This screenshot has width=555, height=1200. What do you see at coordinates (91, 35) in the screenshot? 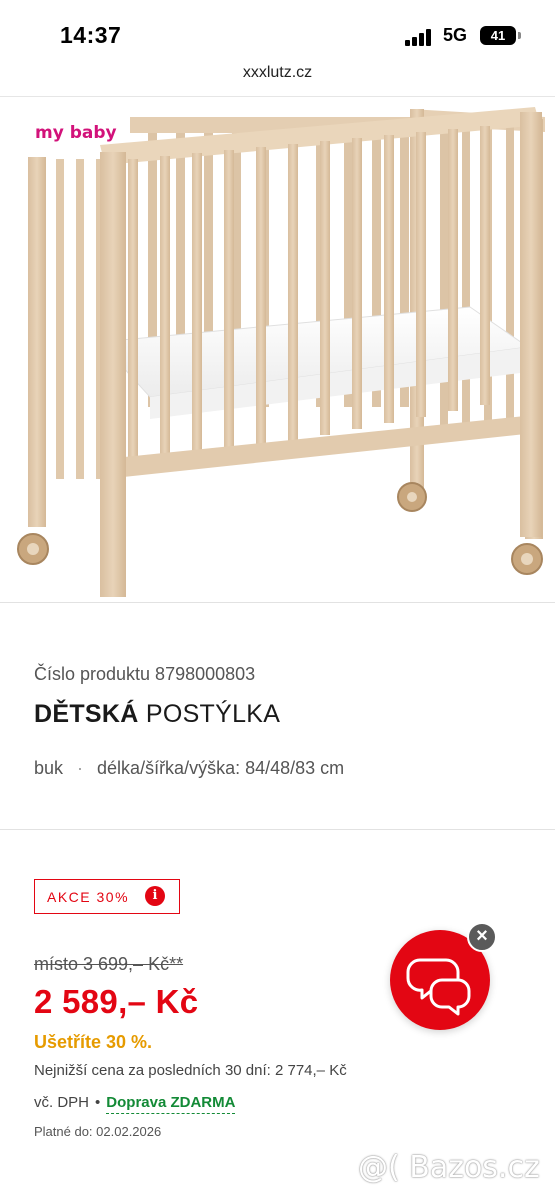
I see `status-time: 14:37` at bounding box center [91, 35].